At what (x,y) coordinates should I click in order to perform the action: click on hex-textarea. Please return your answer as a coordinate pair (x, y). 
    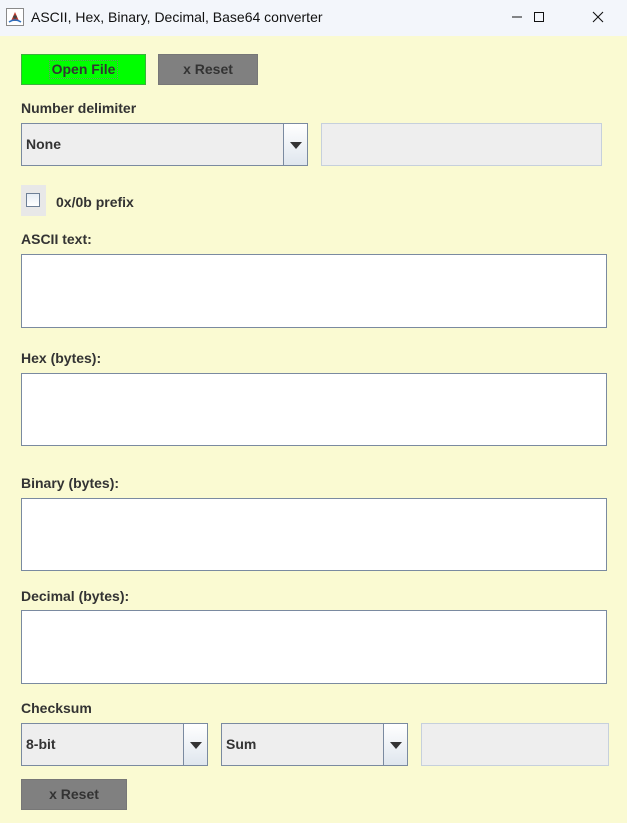
    Looking at the image, I should click on (314, 409).